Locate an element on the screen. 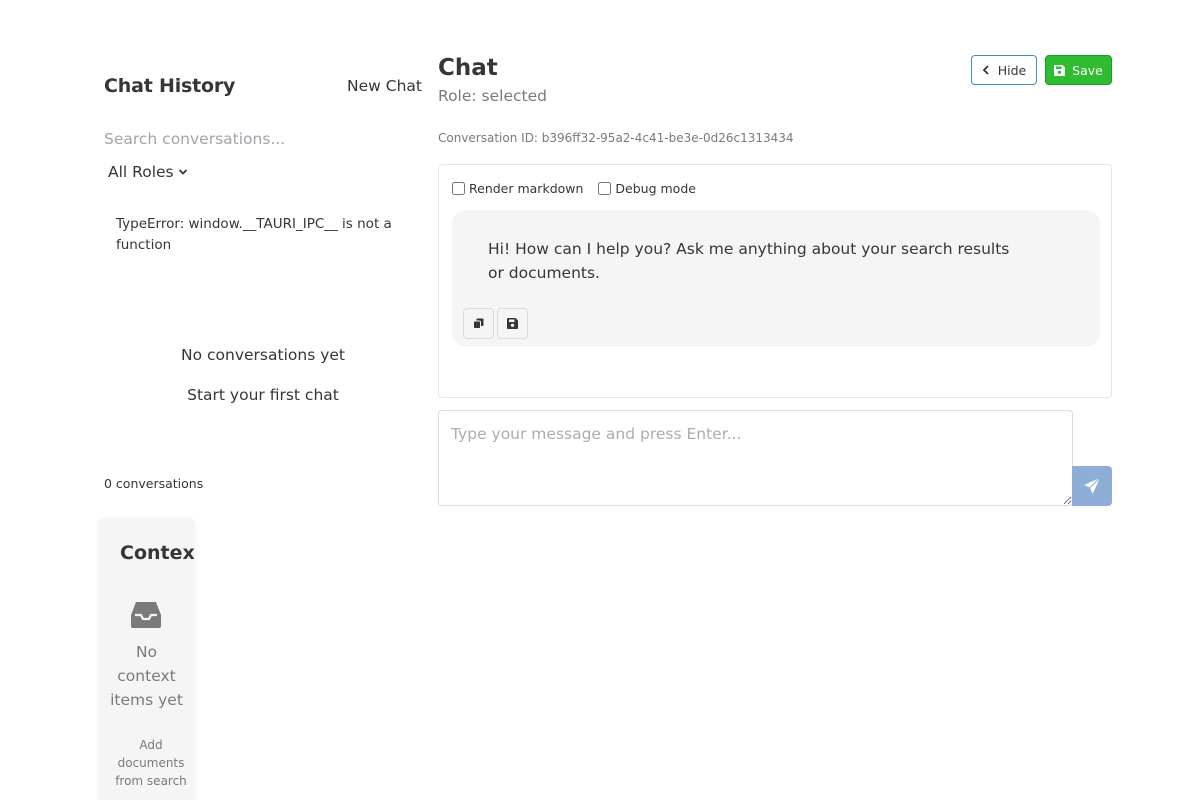  render-markdown-checkbox is located at coordinates (458, 188).